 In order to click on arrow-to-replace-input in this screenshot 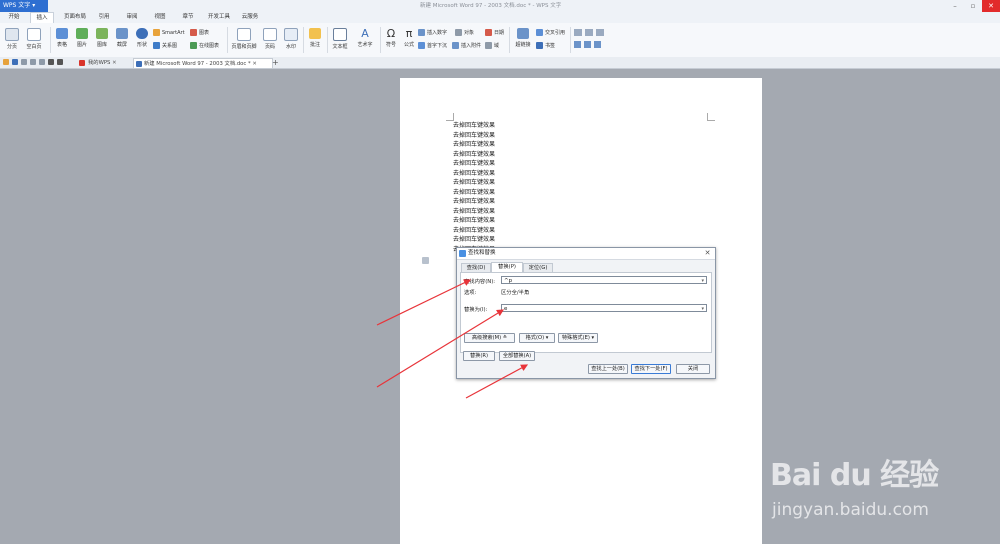, I will do `click(440, 348)`.